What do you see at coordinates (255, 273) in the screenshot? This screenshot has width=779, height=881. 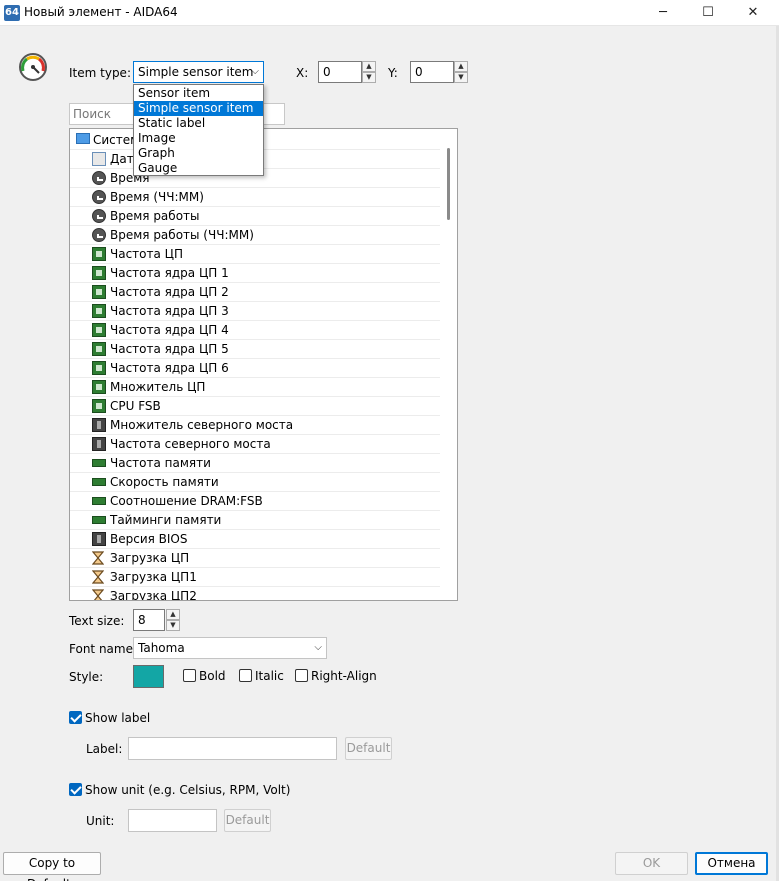 I see `tree-item: Частота ядра ЦП 1` at bounding box center [255, 273].